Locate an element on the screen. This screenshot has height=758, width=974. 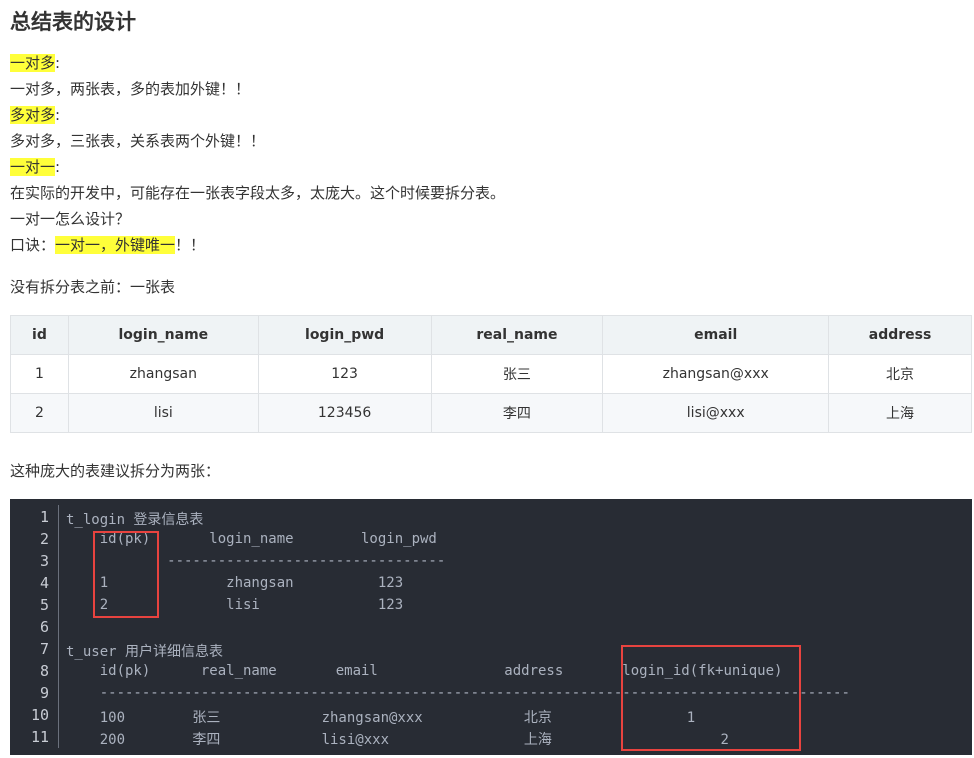
before-split-text: 没有拆分表之前：一张表 is located at coordinates (93, 287).